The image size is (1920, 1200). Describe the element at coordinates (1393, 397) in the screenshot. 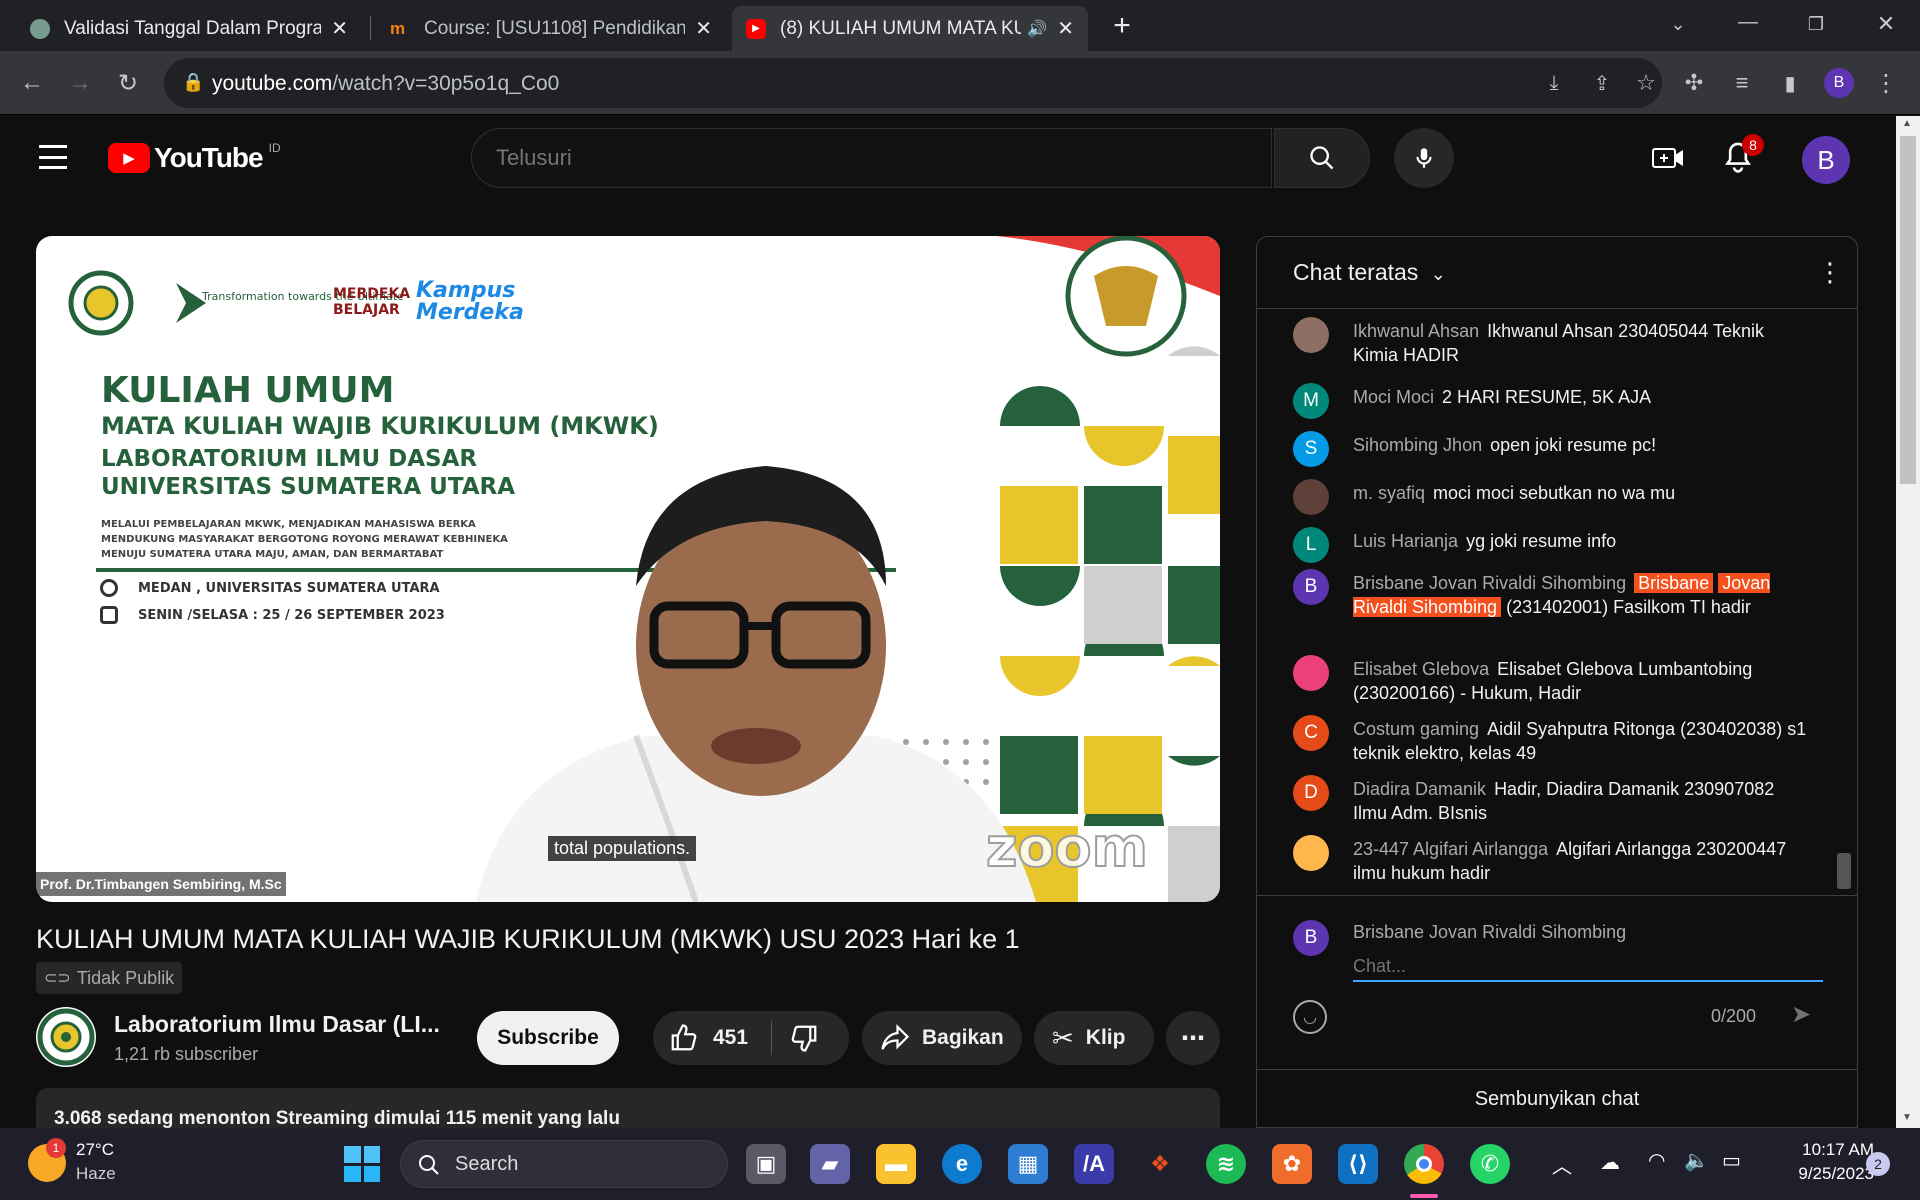

I see `chat-author: Moci Moci` at that location.